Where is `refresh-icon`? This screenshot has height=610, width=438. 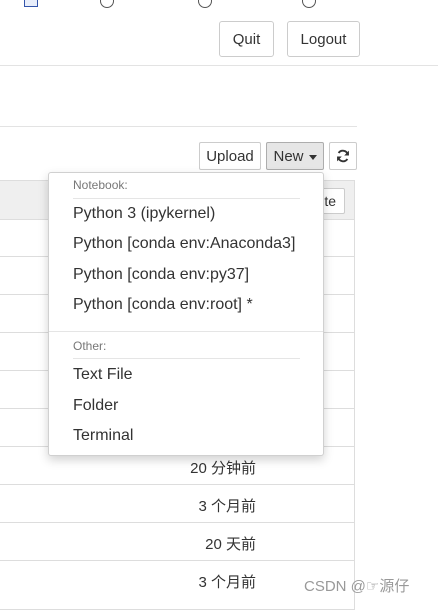 refresh-icon is located at coordinates (343, 156).